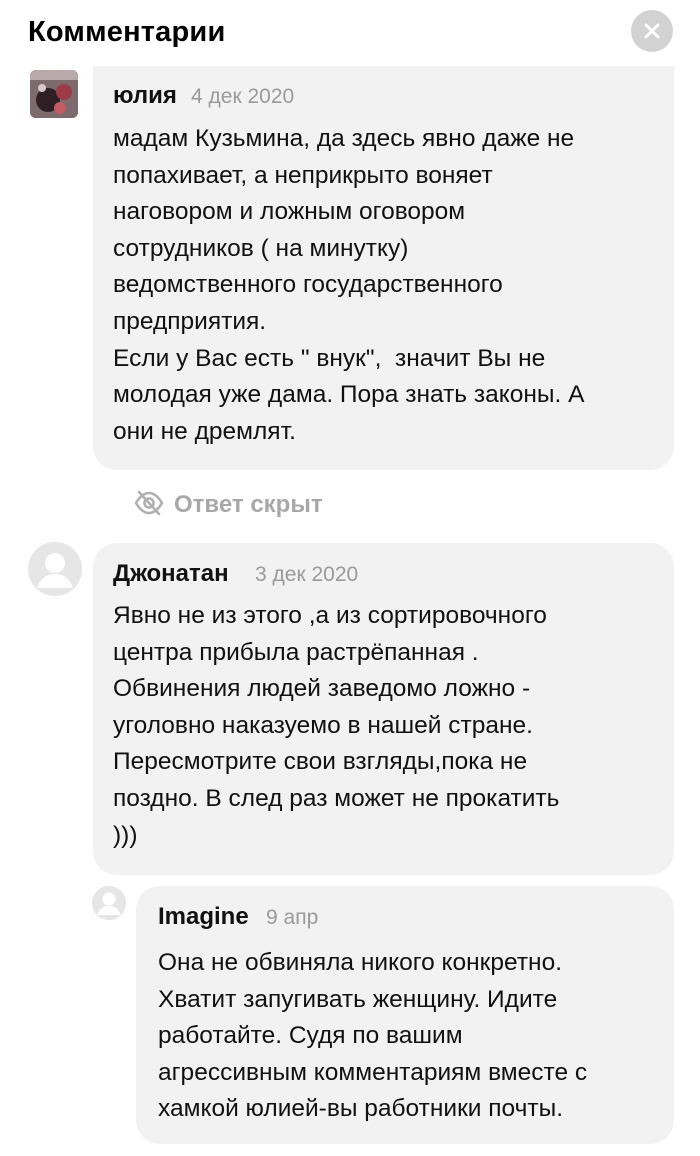 The height and width of the screenshot is (1156, 700). Describe the element at coordinates (292, 917) in the screenshot. I see `reply-date: 9 апр` at that location.